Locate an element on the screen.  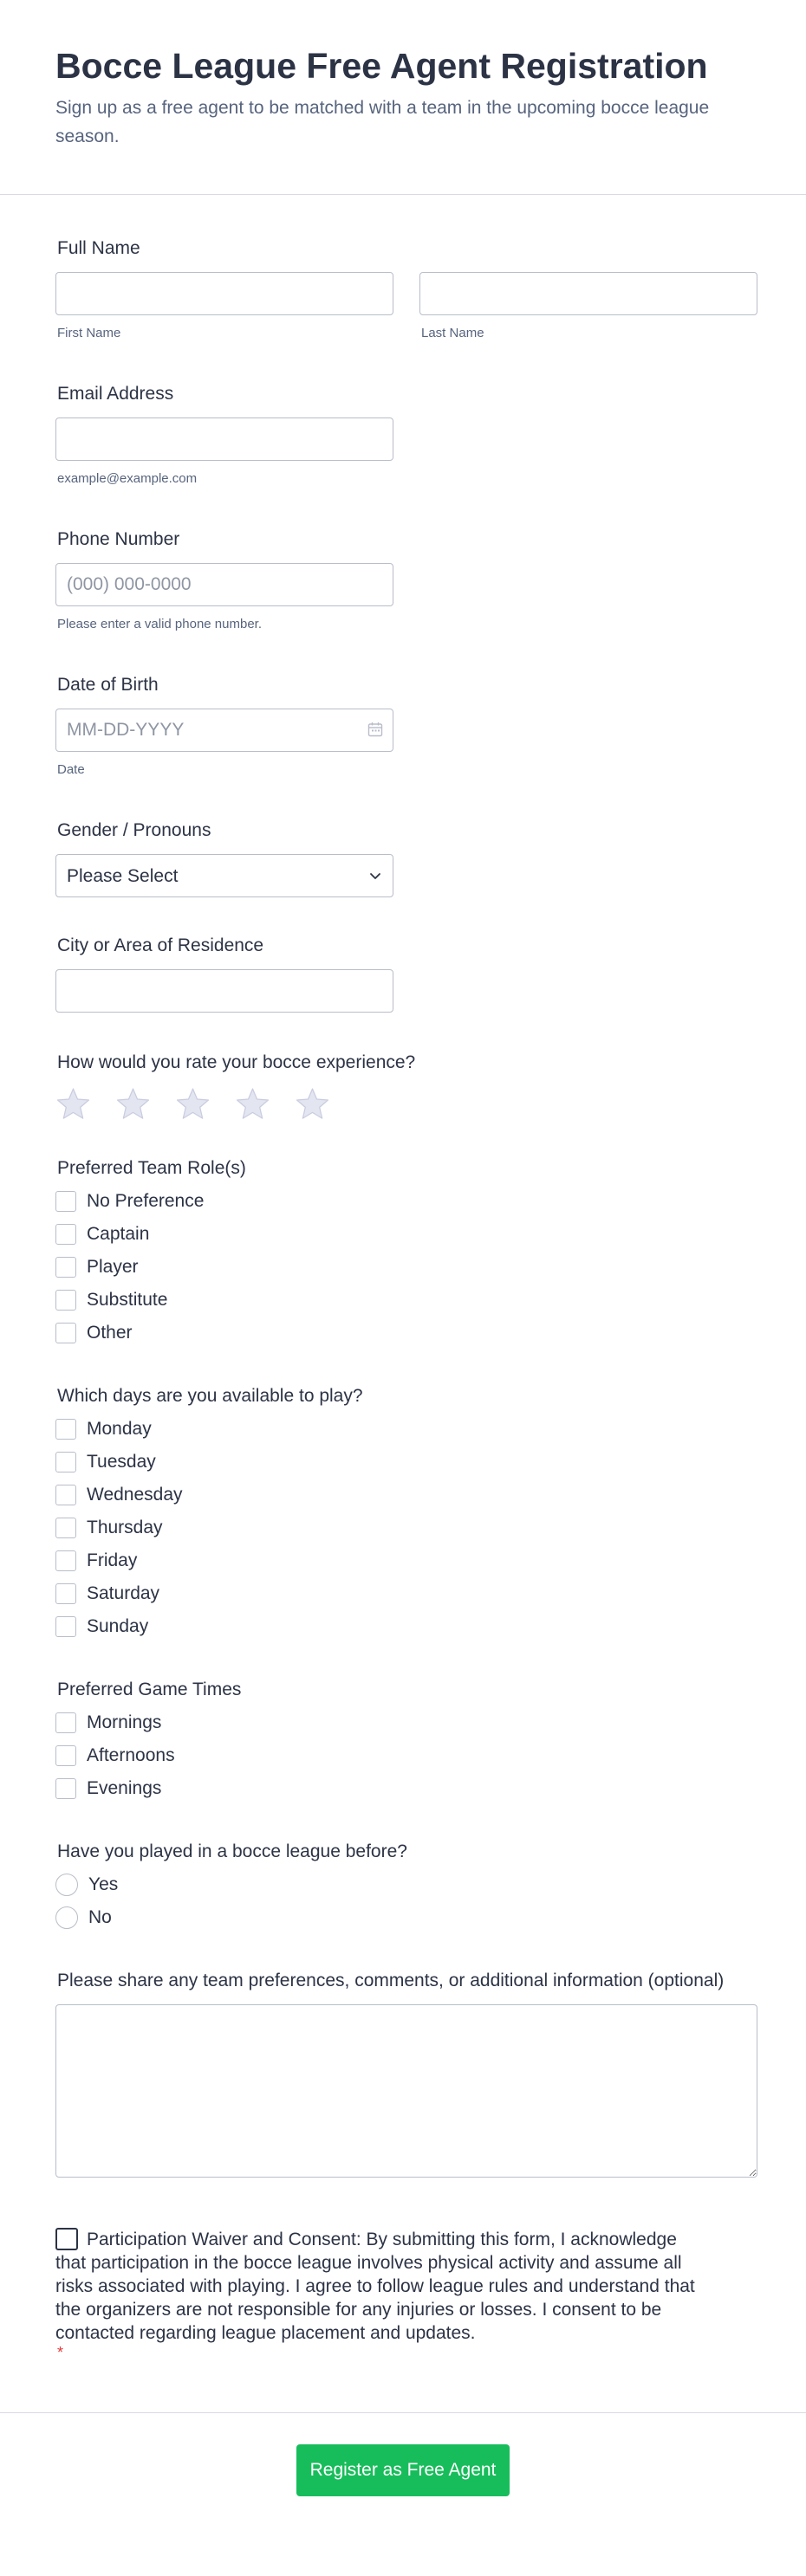
days-option: Tuesday is located at coordinates (407, 1462).